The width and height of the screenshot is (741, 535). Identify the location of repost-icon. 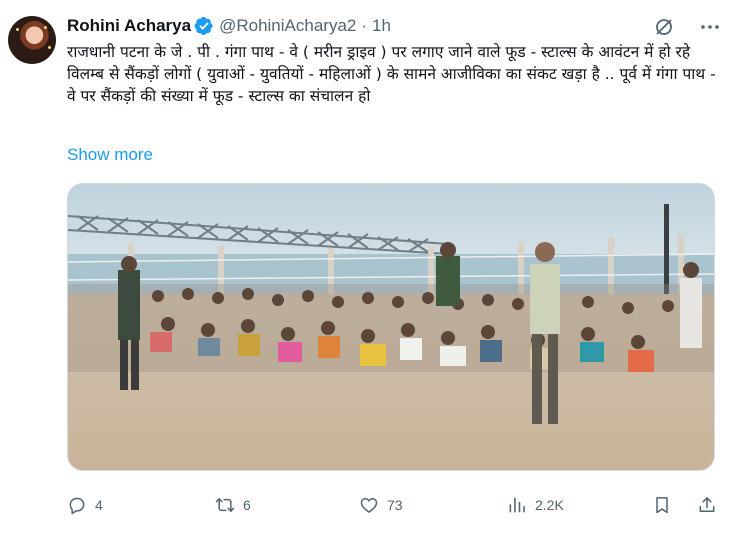
(225, 505).